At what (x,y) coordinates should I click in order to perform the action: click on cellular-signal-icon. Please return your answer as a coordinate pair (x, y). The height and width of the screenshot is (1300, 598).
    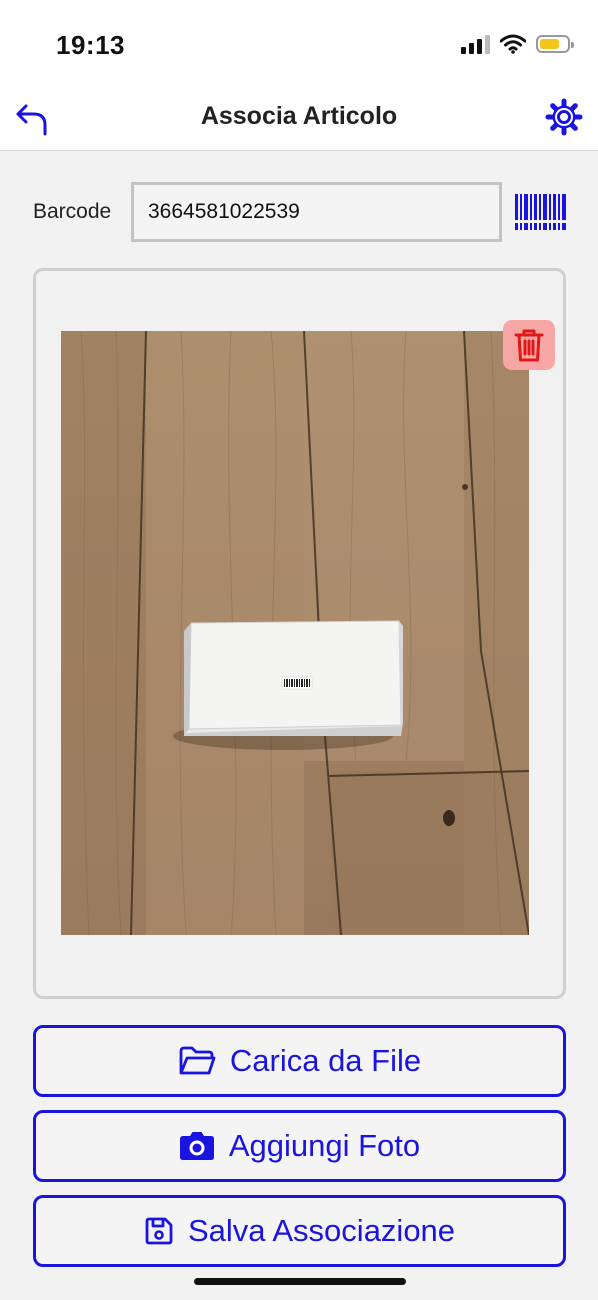
    Looking at the image, I should click on (475, 44).